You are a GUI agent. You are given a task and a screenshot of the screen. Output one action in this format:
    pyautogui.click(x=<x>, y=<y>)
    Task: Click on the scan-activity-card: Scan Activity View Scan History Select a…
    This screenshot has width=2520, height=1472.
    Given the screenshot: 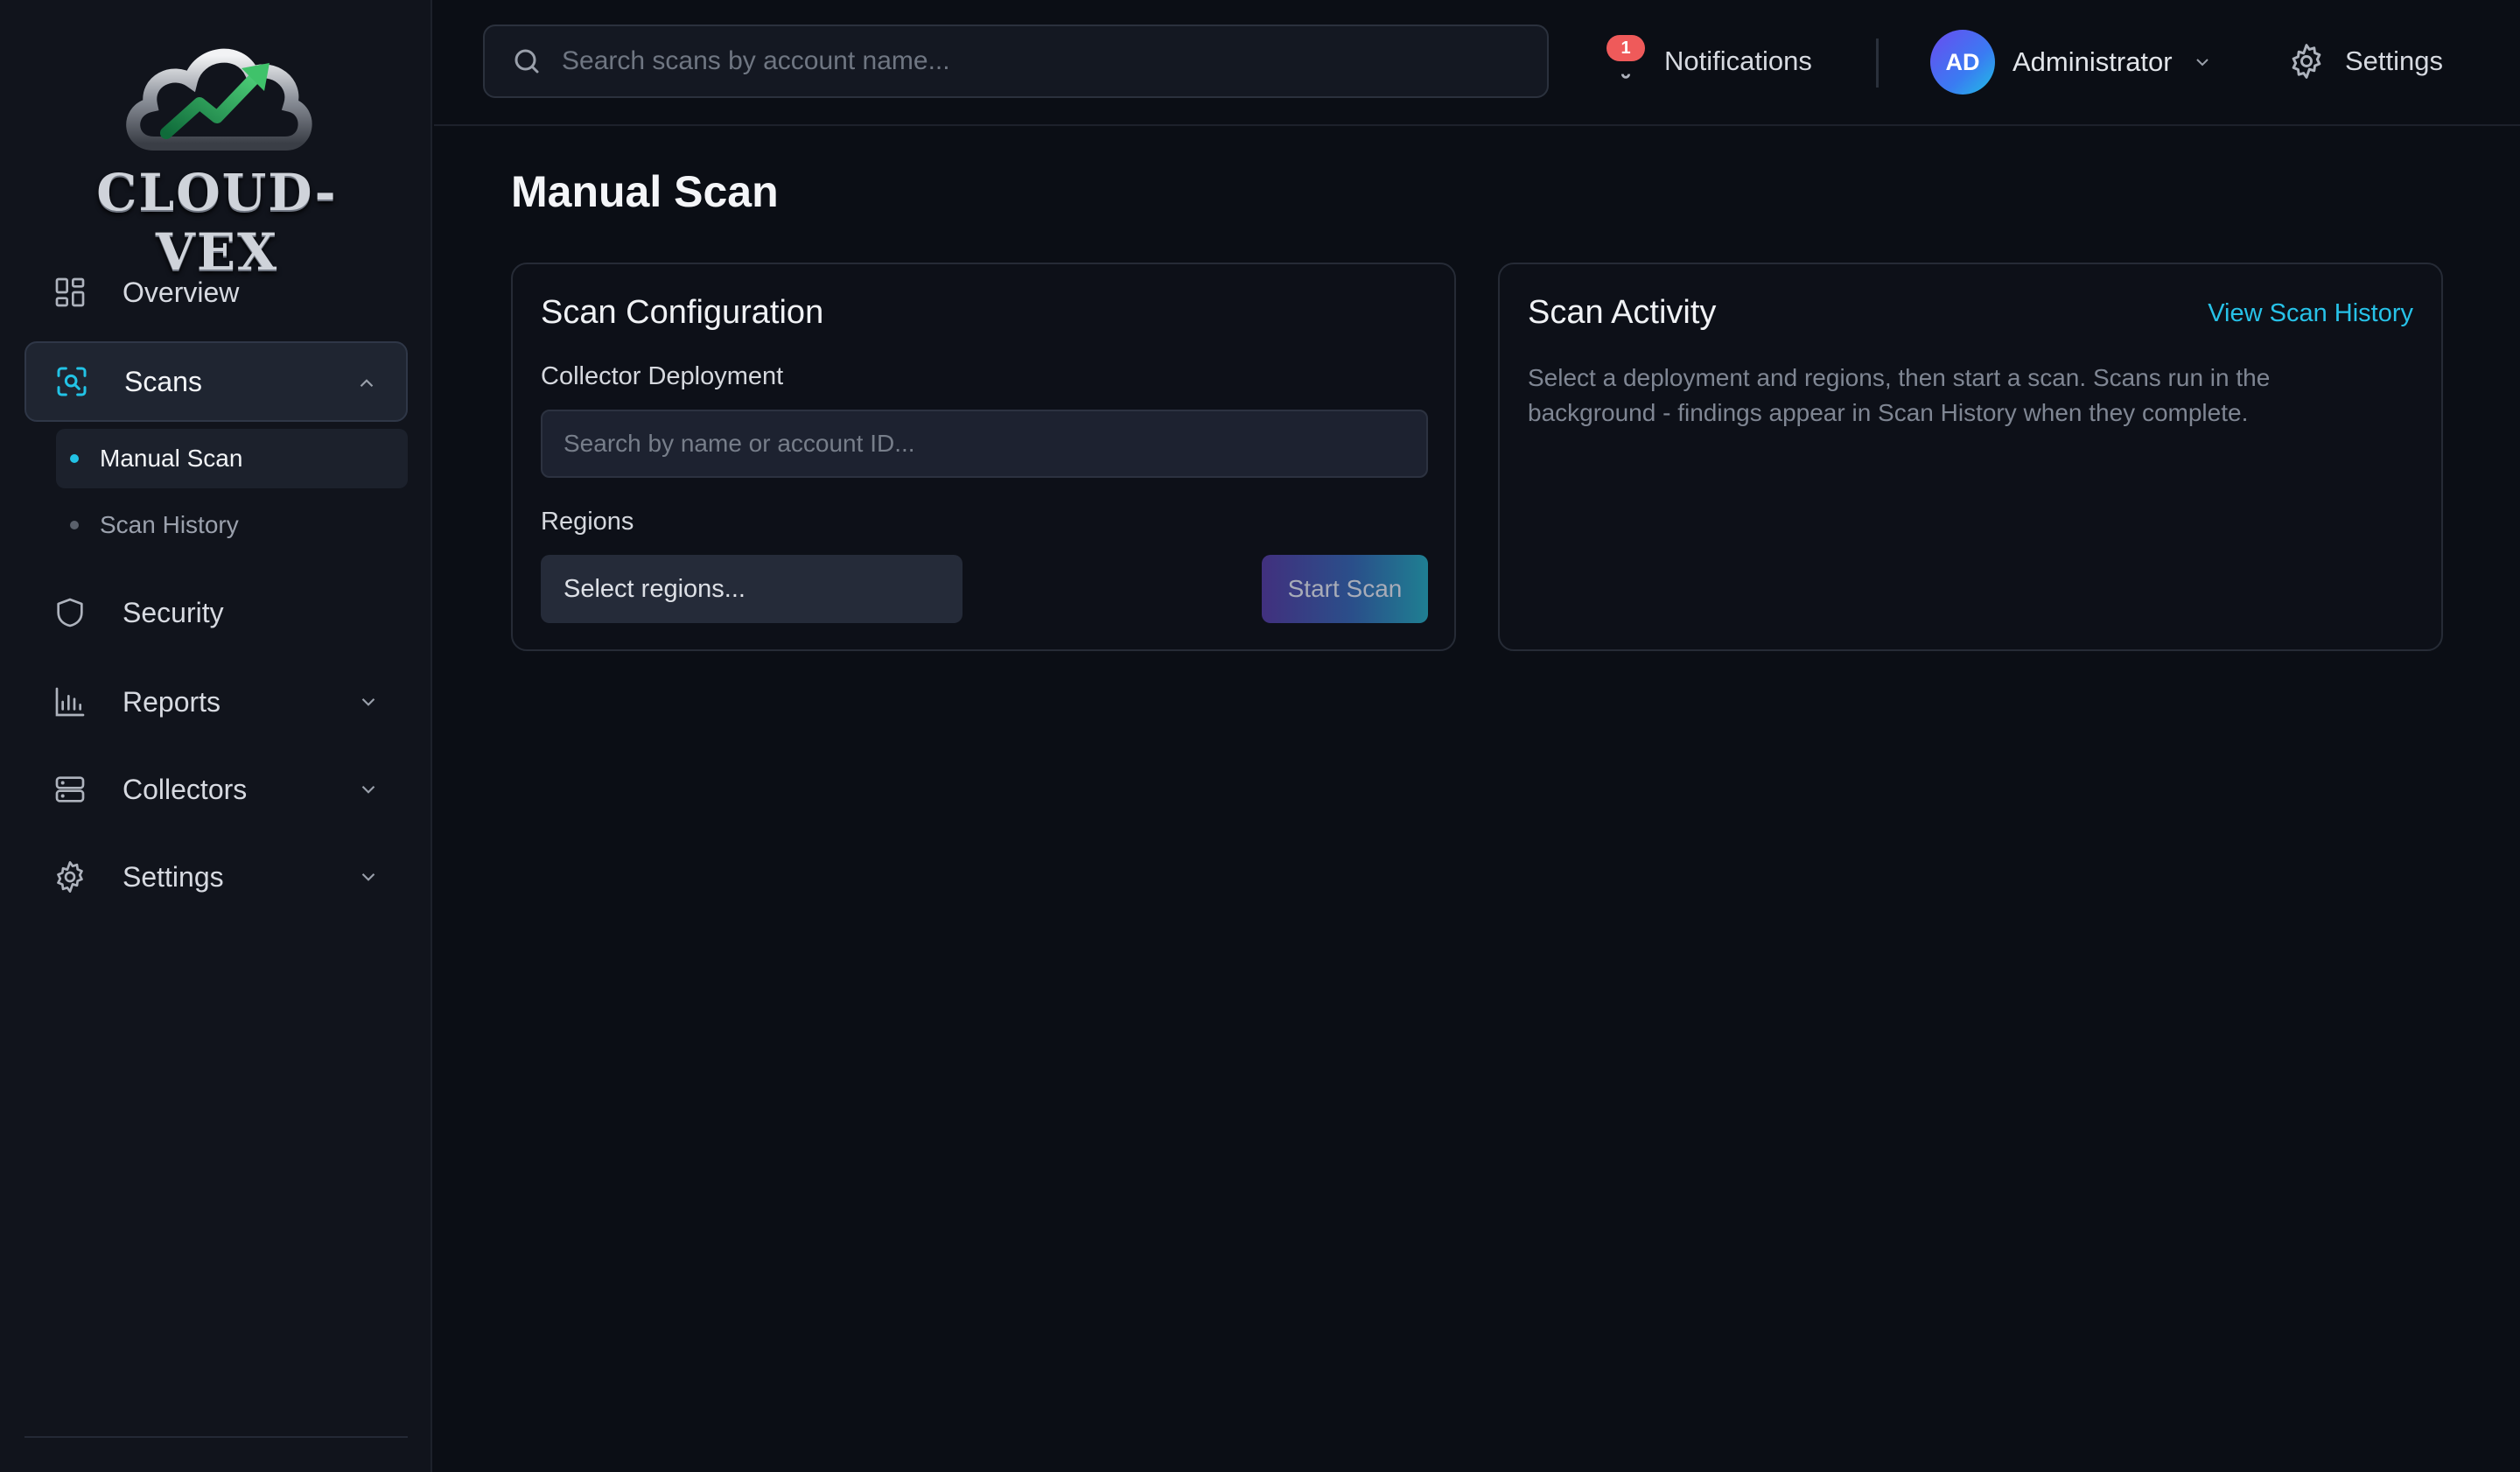 What is the action you would take?
    pyautogui.click(x=1970, y=457)
    